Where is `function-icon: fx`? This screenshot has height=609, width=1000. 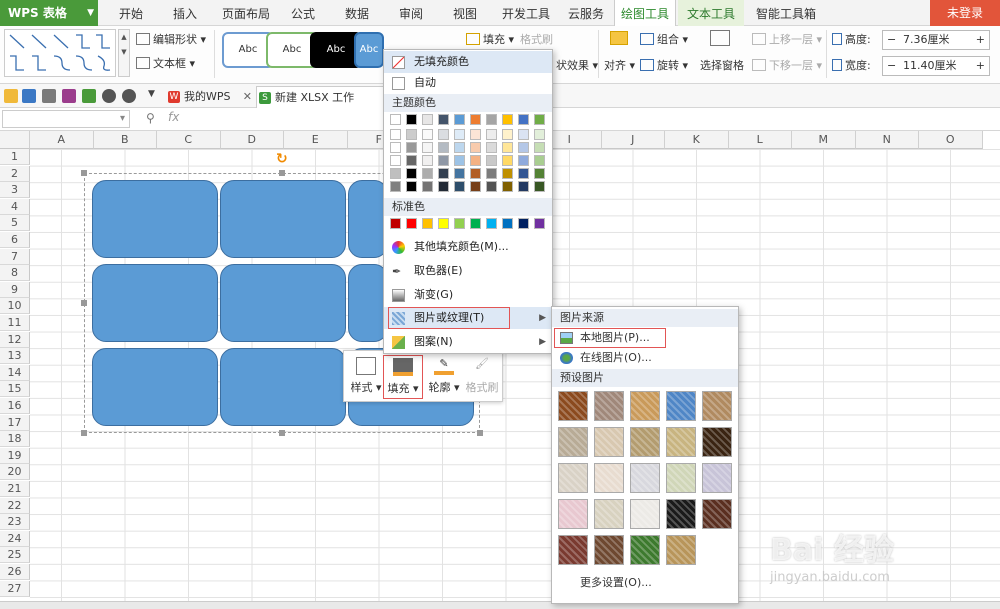 function-icon: fx is located at coordinates (173, 117).